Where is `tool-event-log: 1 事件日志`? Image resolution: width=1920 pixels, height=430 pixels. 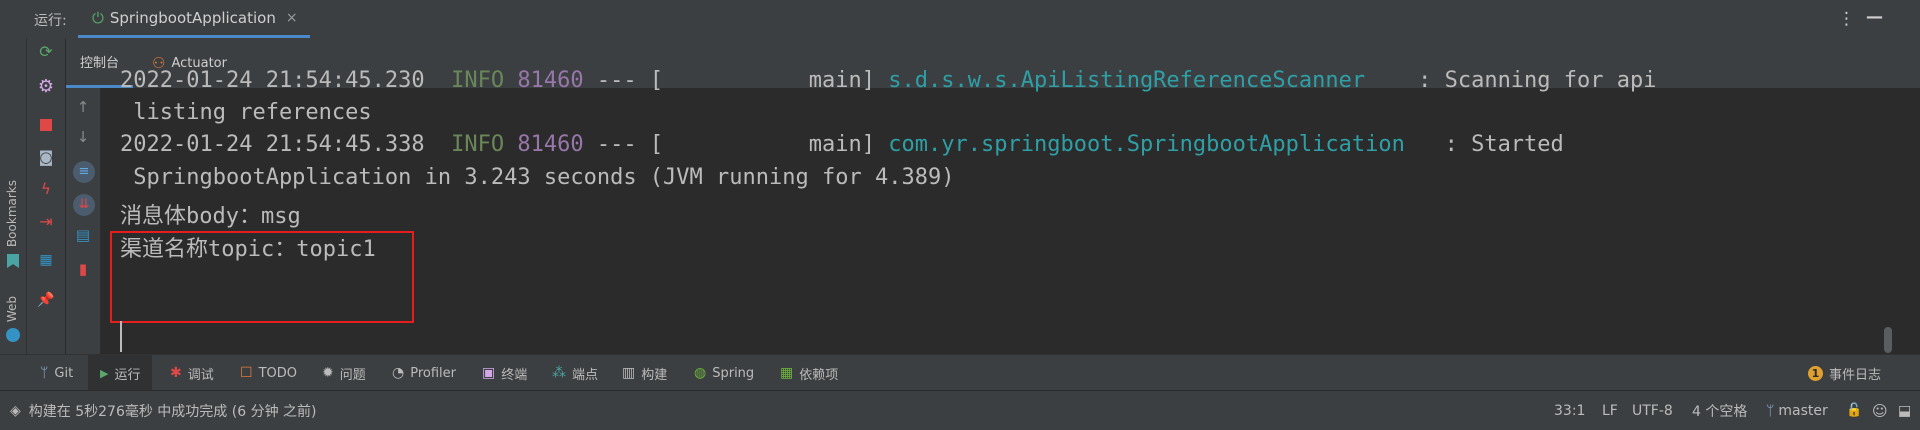 tool-event-log: 1 事件日志 is located at coordinates (1844, 373).